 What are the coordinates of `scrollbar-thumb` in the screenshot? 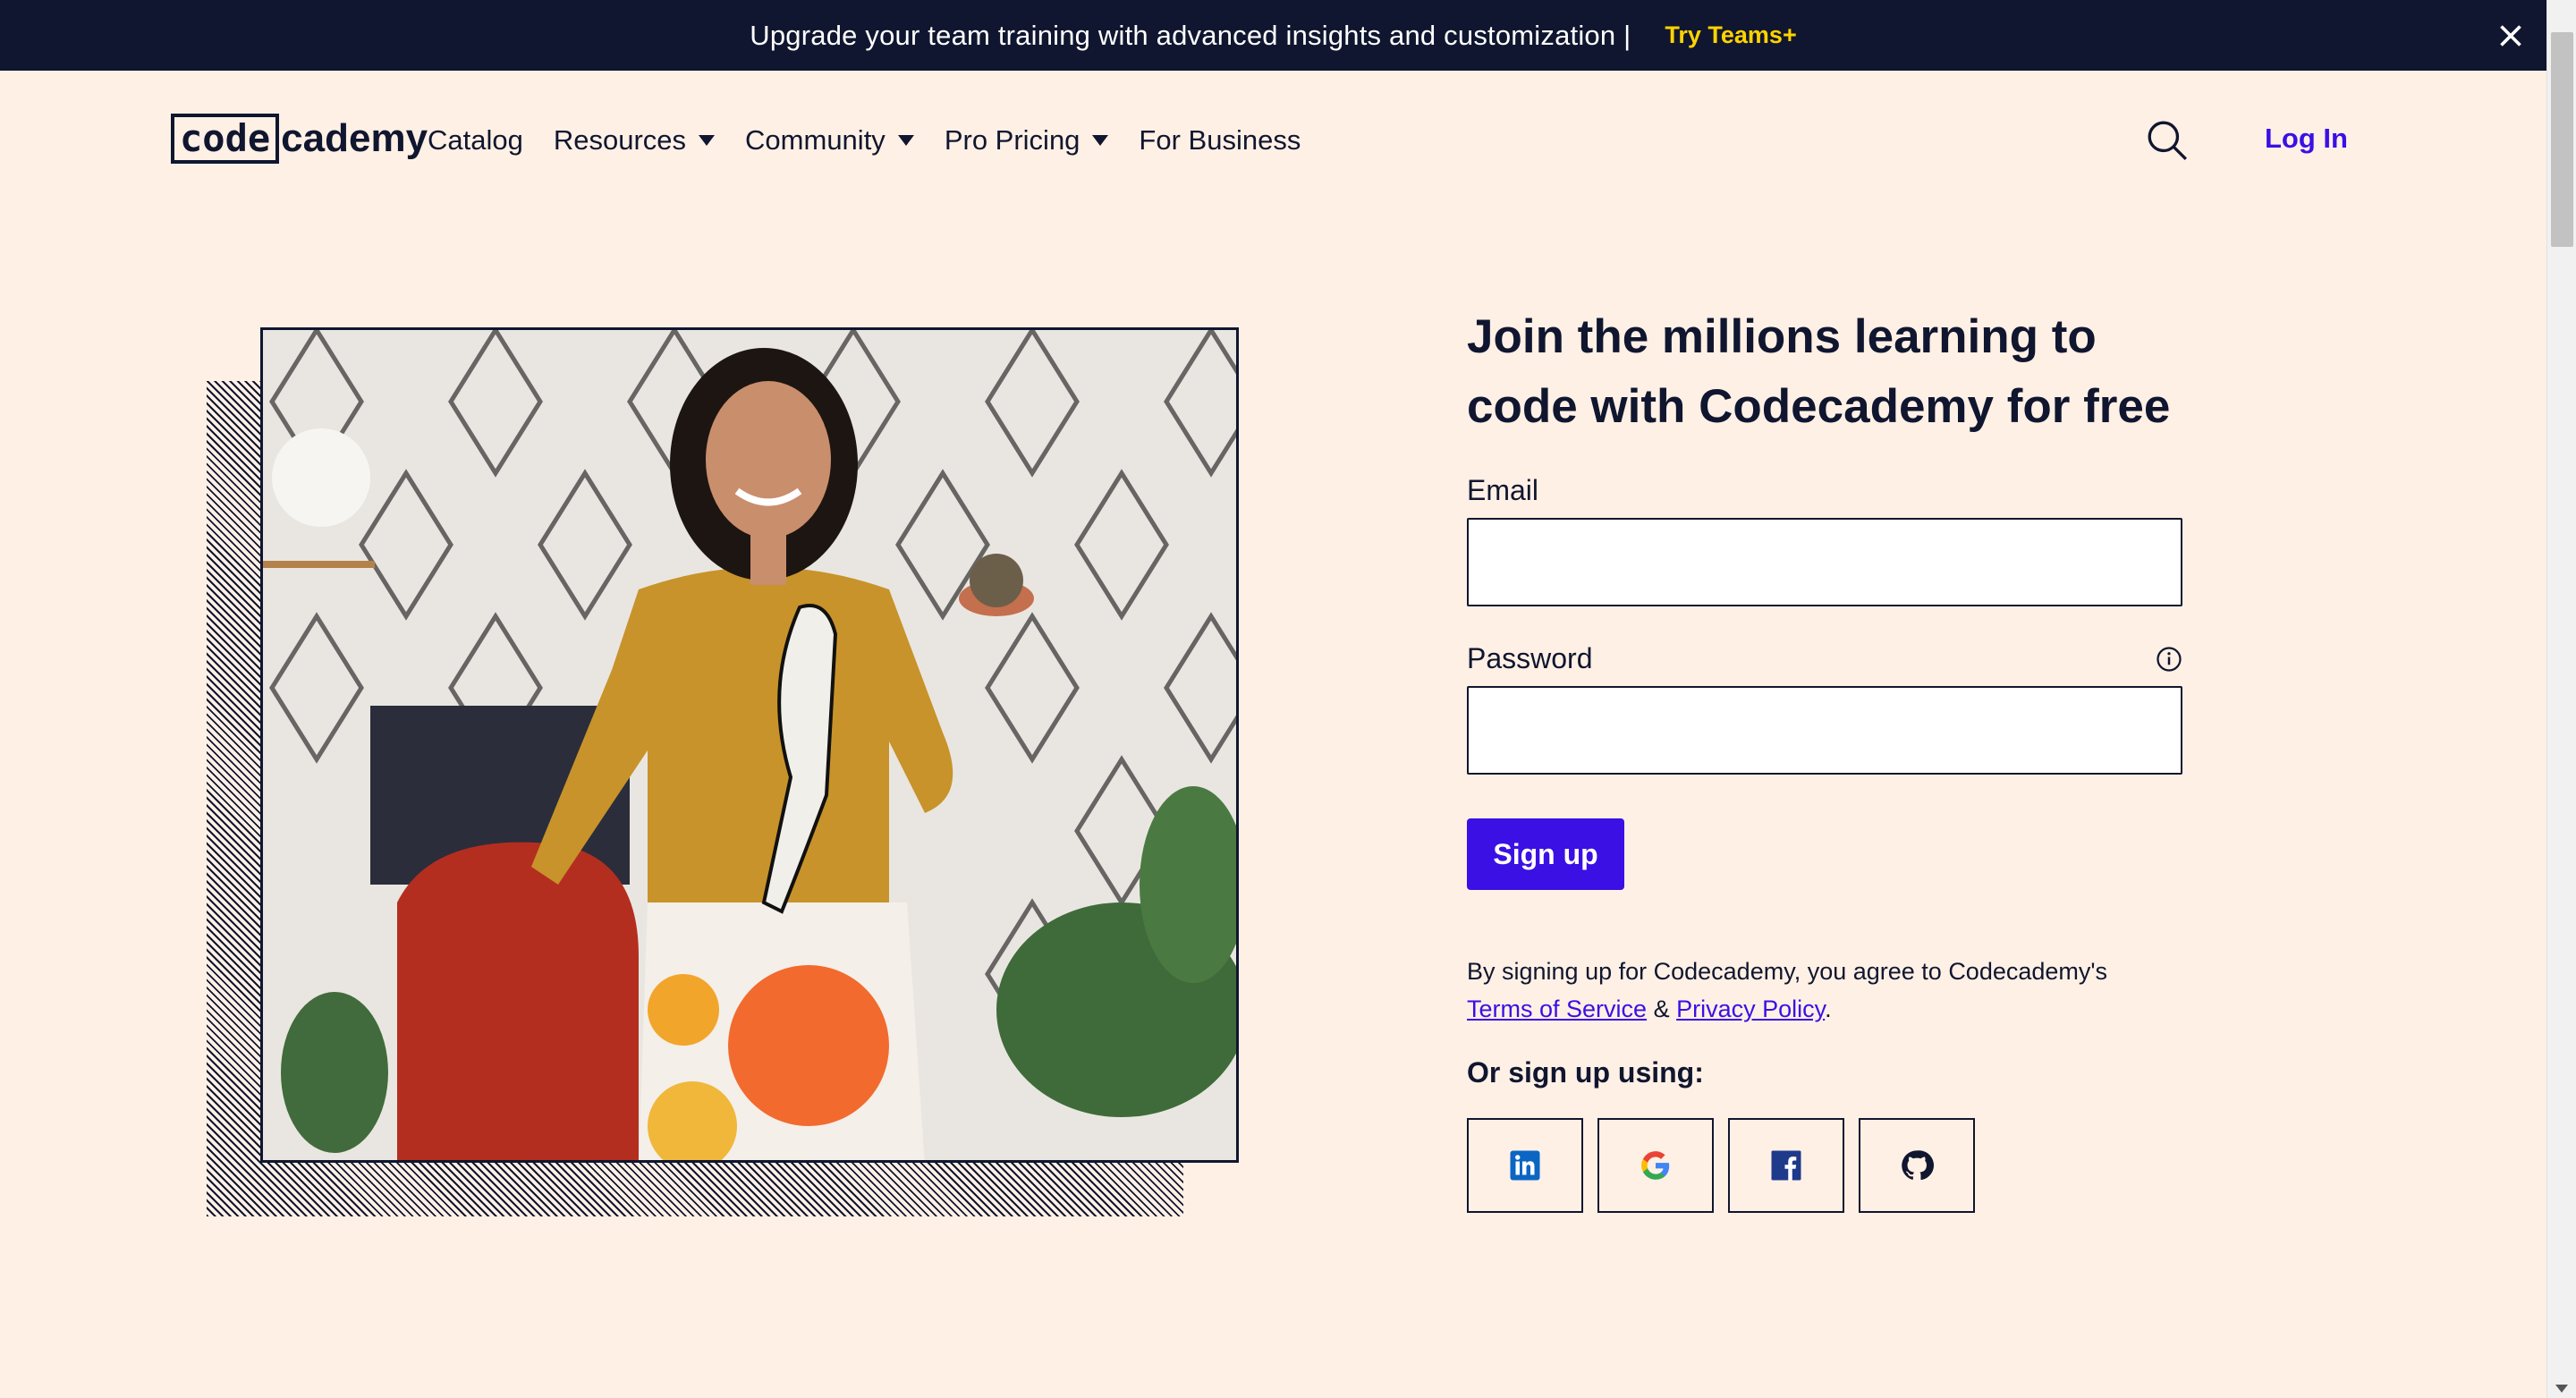 It's located at (2562, 139).